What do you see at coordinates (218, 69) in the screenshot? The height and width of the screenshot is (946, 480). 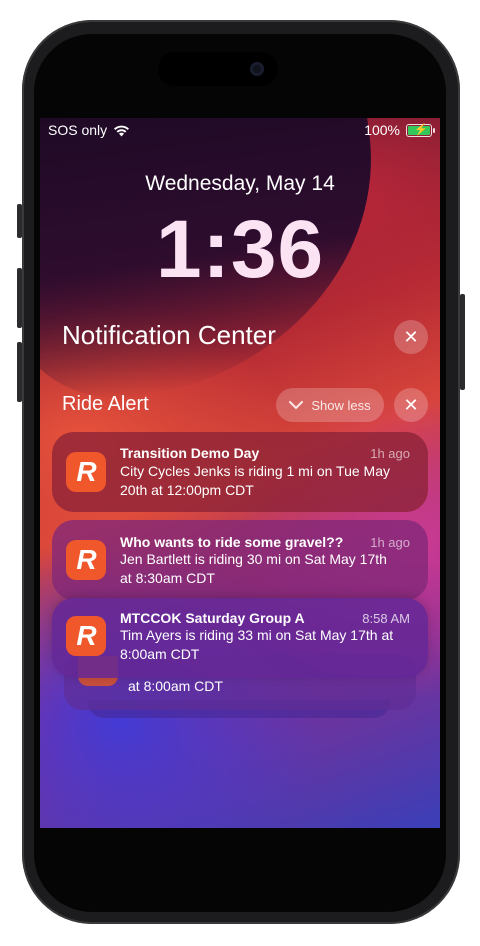 I see `dynamic-island` at bounding box center [218, 69].